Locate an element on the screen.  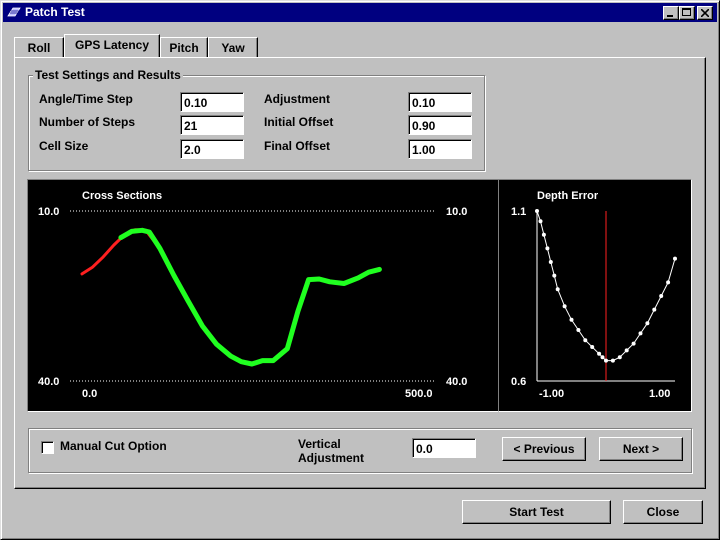
x-max-label: 1.00 is located at coordinates (659, 394).